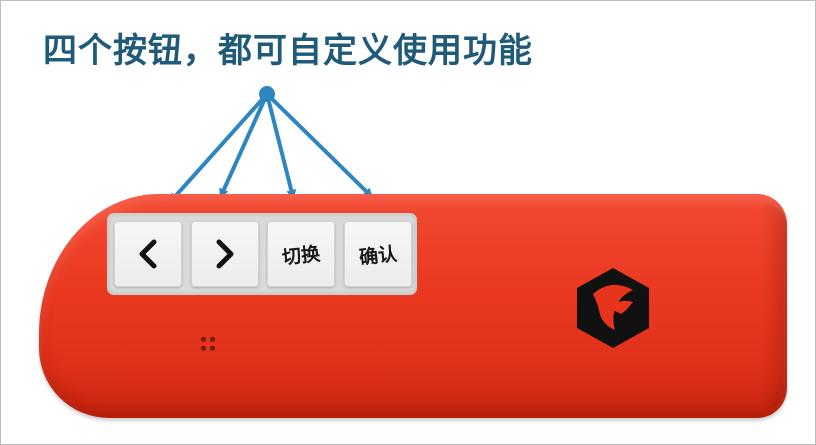  Describe the element at coordinates (613, 308) in the screenshot. I see `brand-logo-icon` at that location.